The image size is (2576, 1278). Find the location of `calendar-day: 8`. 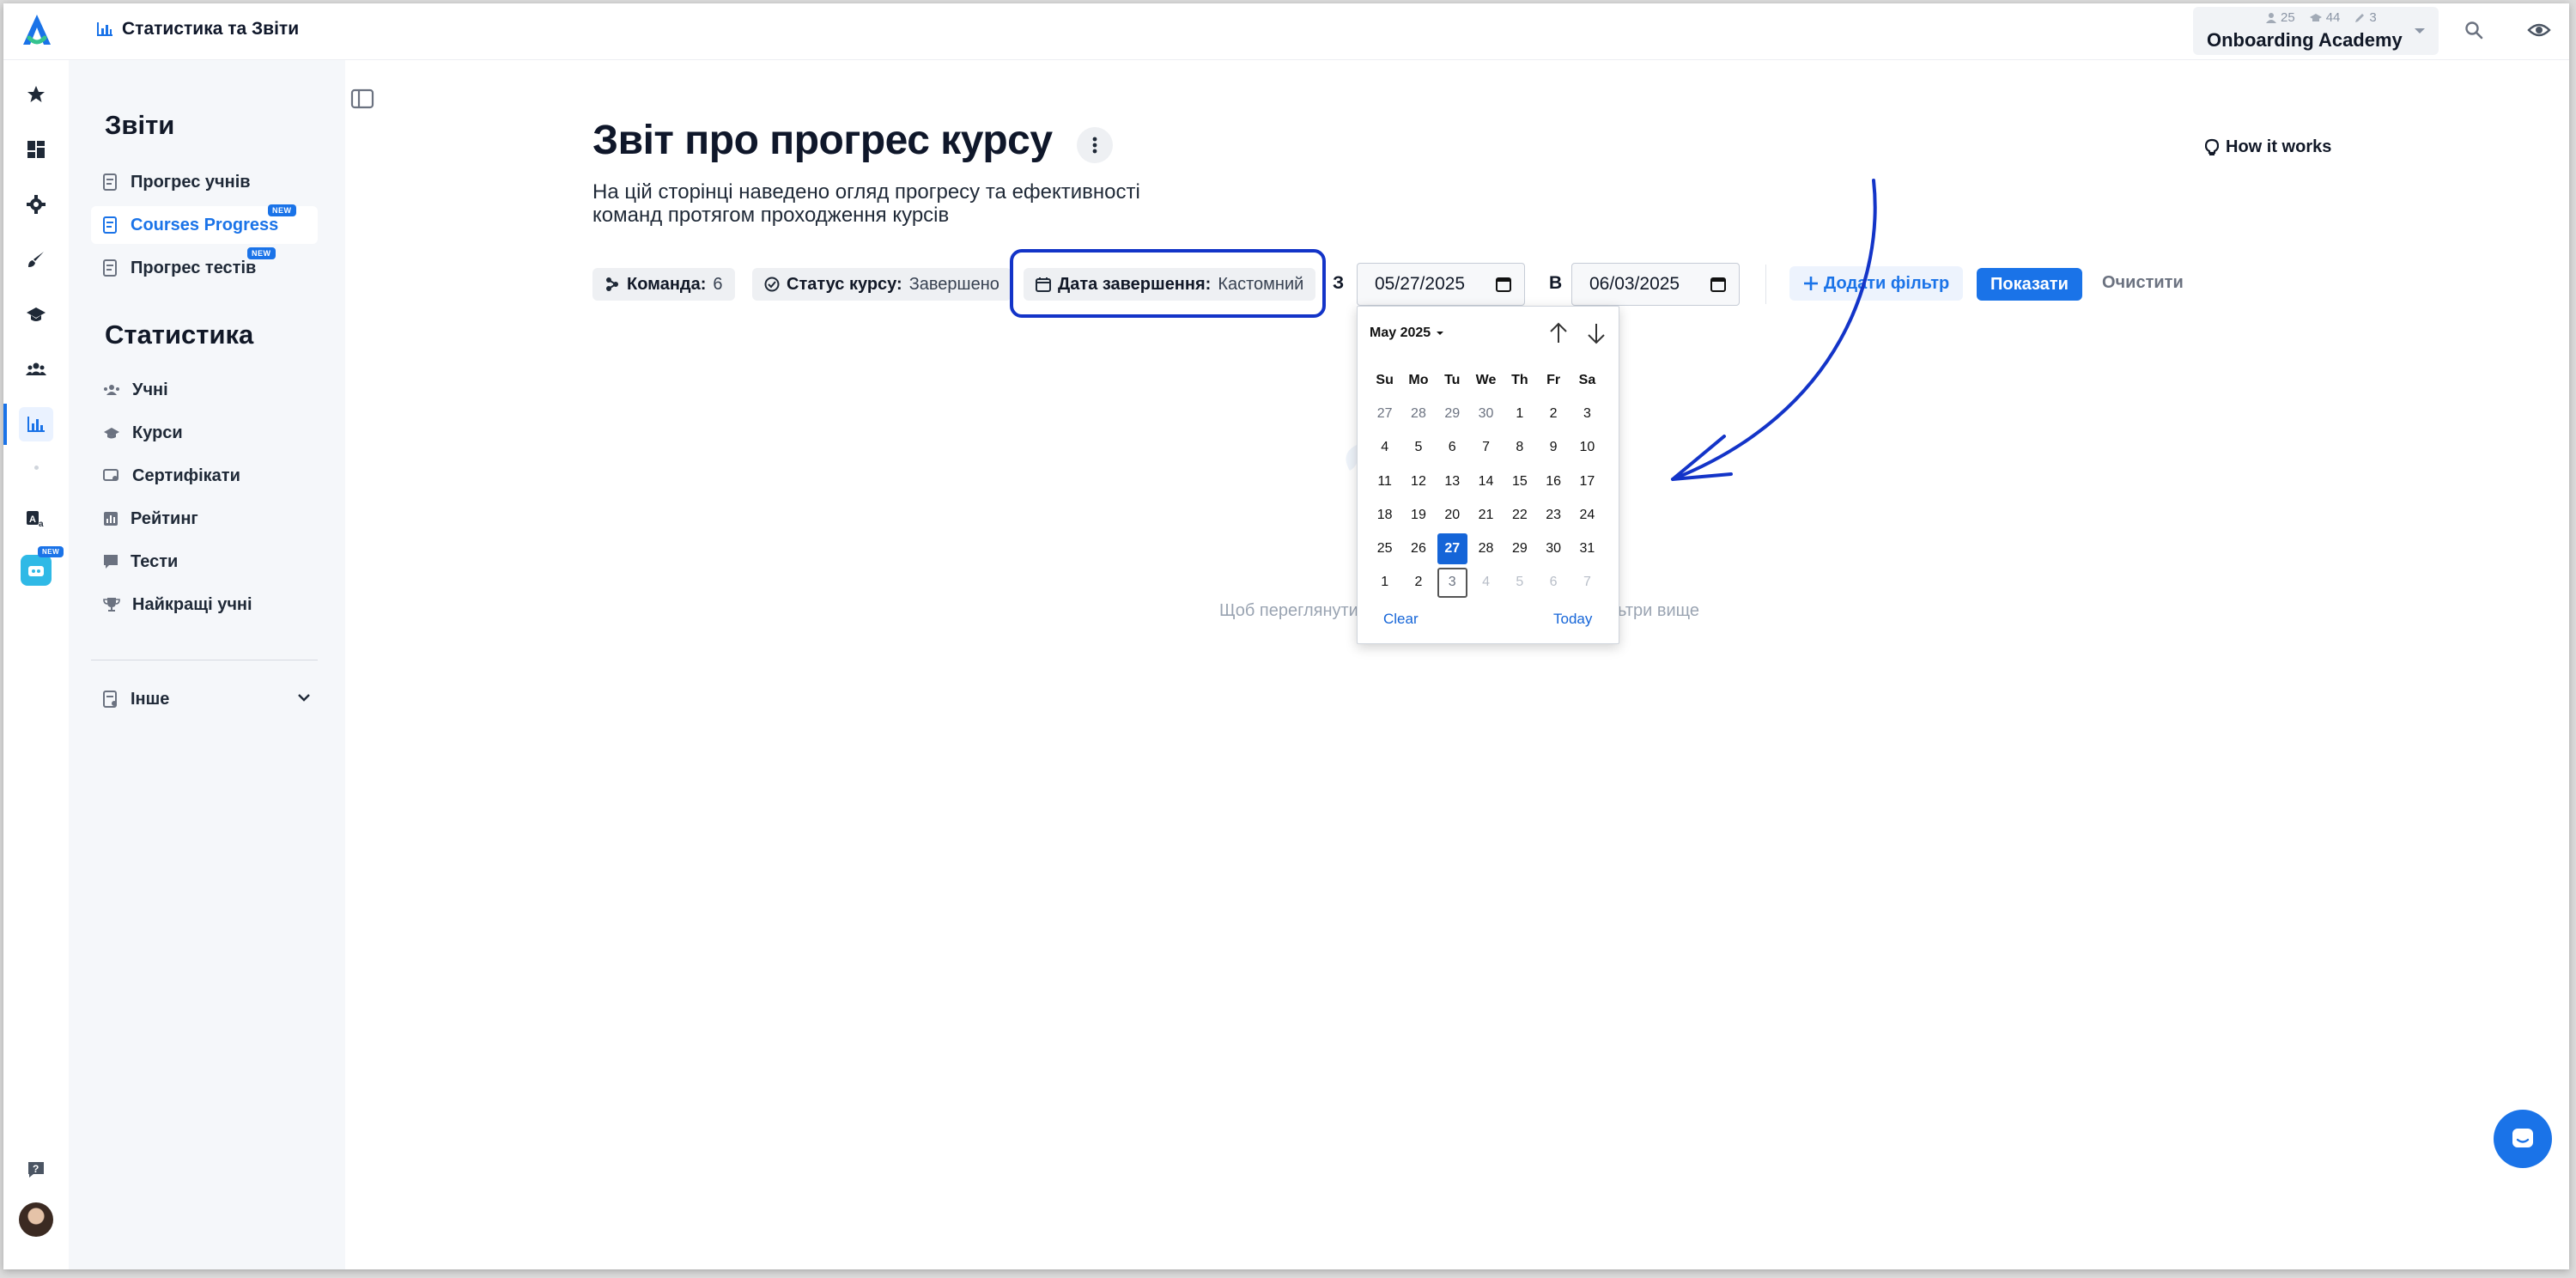

calendar-day: 8 is located at coordinates (1519, 448).